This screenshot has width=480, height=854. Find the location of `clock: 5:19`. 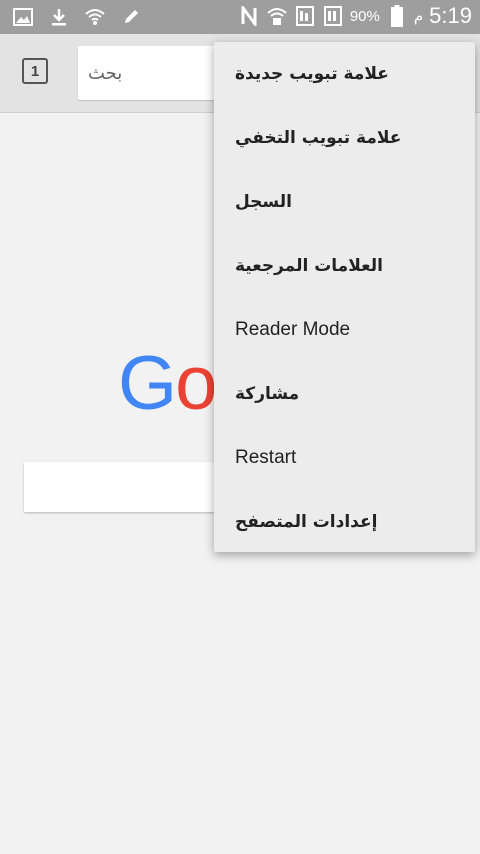

clock: 5:19 is located at coordinates (450, 15).